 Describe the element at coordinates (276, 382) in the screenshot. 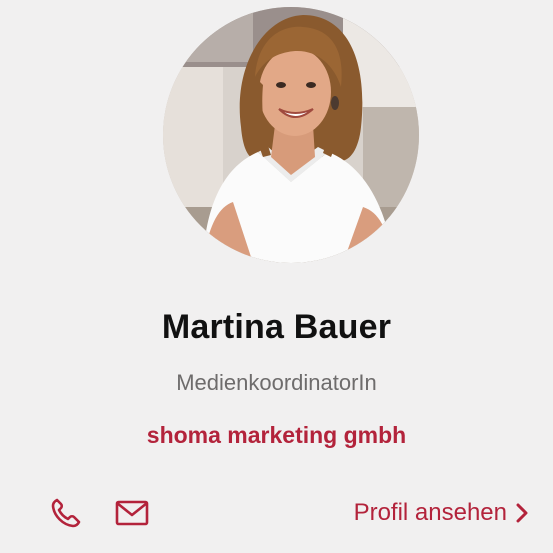

I see `job-title: MedienkoordinatorIn` at that location.